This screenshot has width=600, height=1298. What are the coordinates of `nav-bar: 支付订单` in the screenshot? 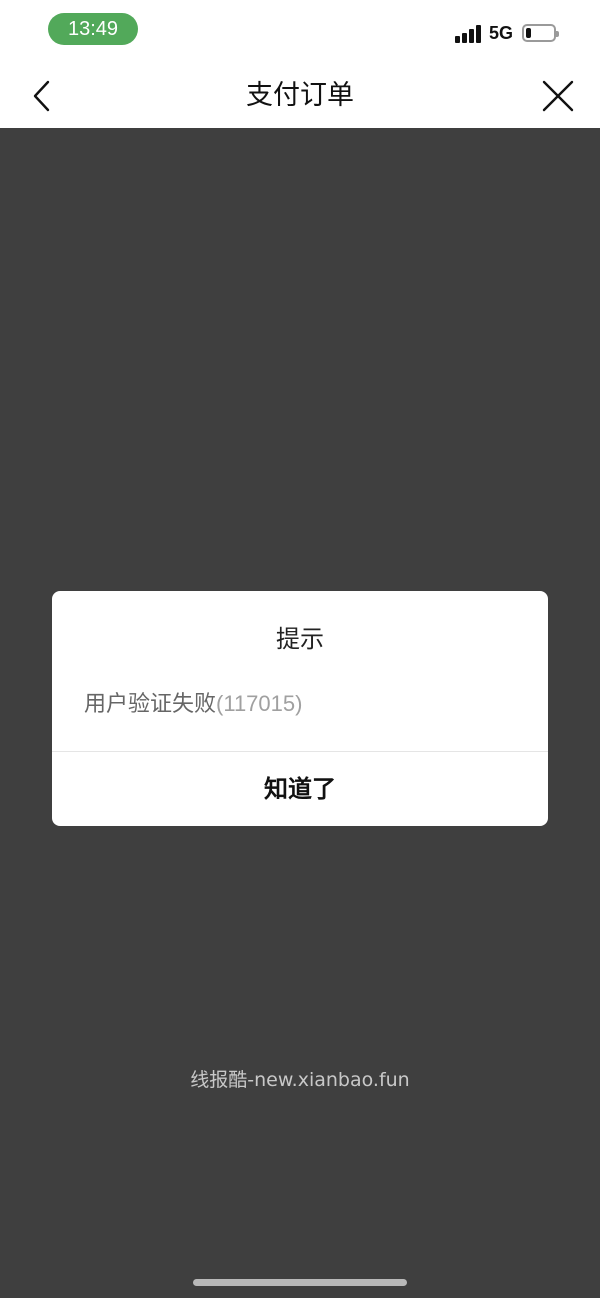 It's located at (300, 96).